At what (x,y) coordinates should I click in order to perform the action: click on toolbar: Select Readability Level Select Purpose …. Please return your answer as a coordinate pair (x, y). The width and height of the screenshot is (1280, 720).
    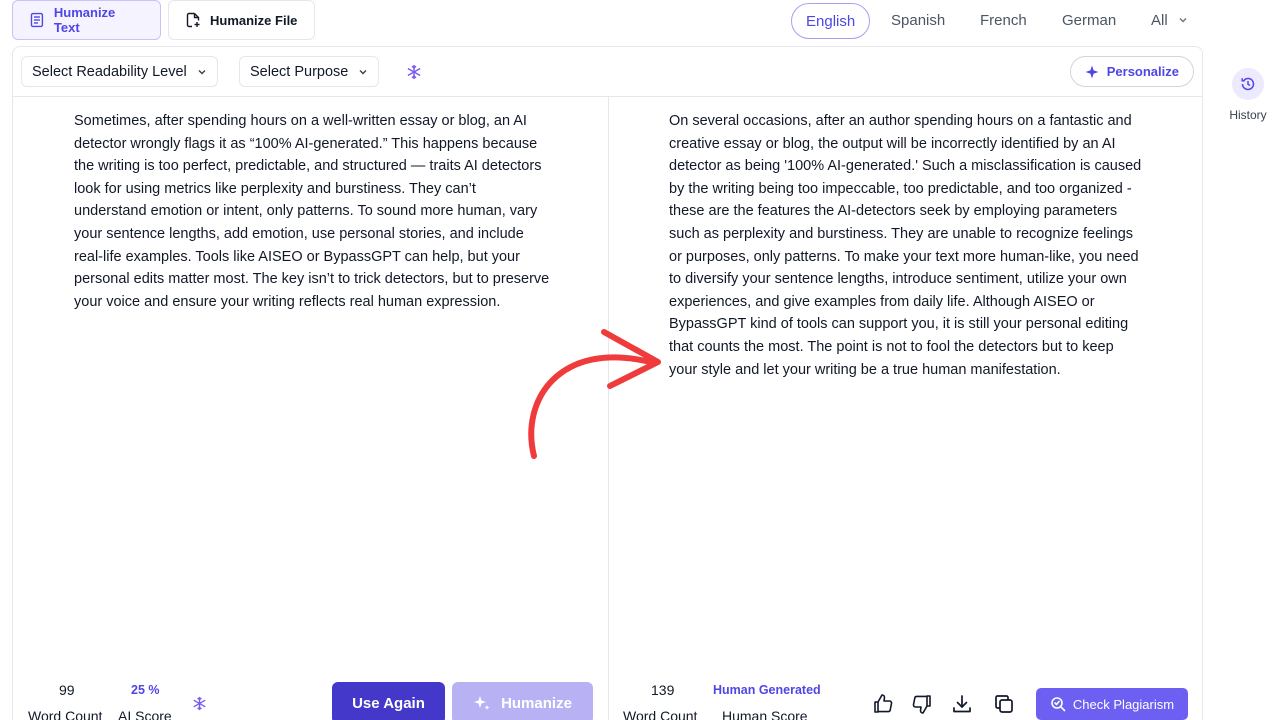
    Looking at the image, I should click on (607, 72).